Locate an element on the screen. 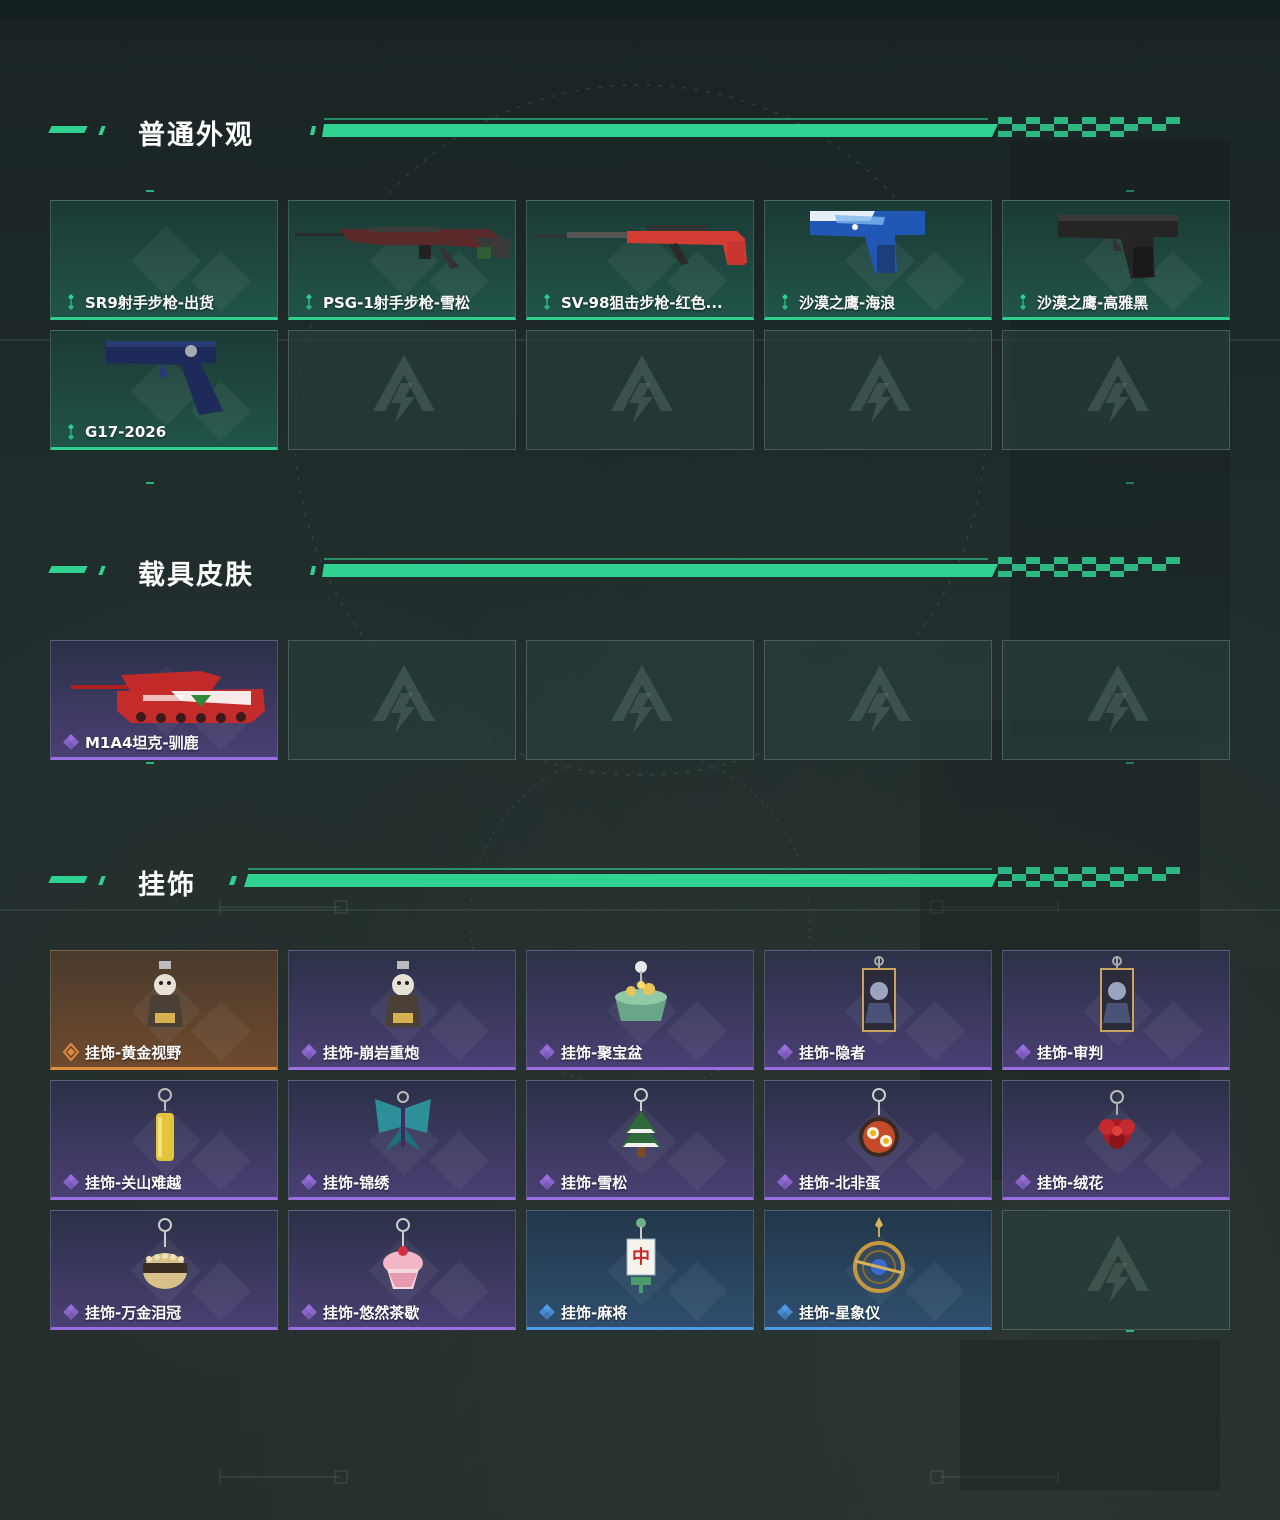 This screenshot has width=1280, height=1520. section-title: 载具皮肤 is located at coordinates (196, 575).